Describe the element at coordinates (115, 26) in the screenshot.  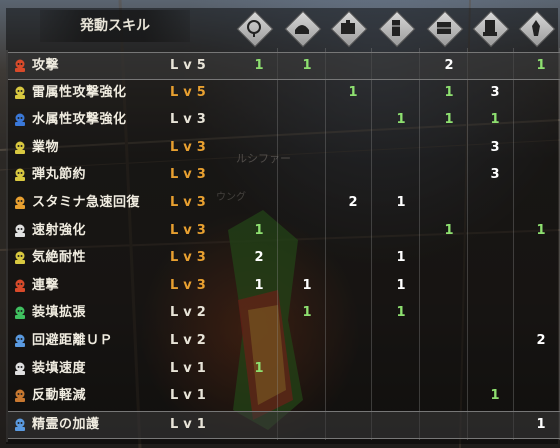
I see `active-skills-header: 発動スキル` at that location.